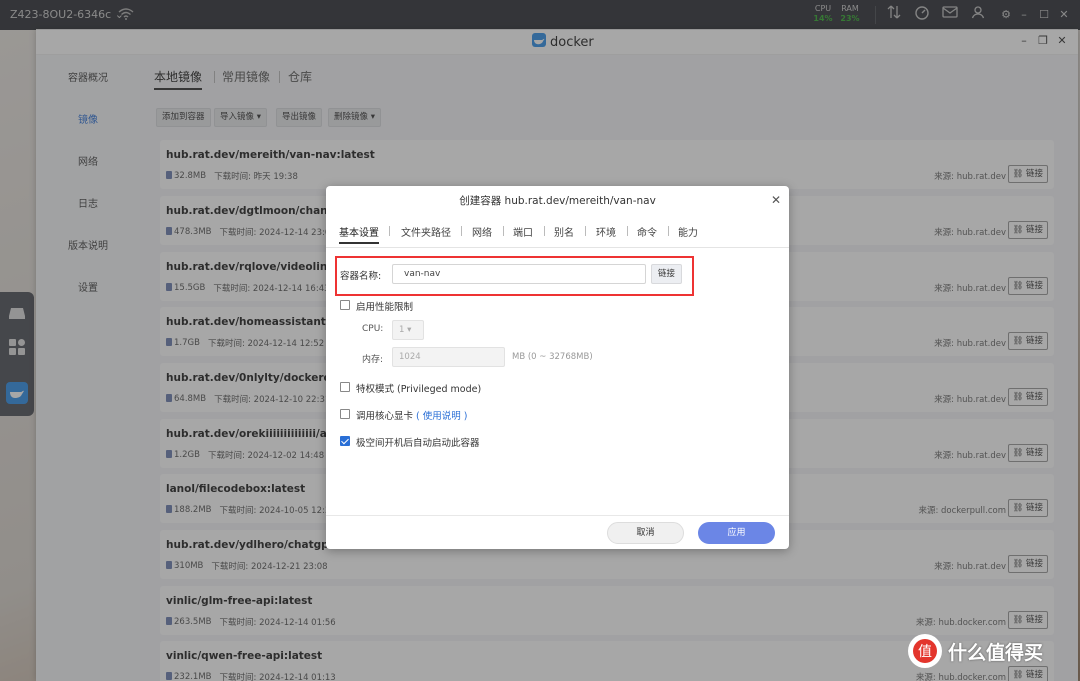 The width and height of the screenshot is (1080, 681). I want to click on tab-folder-path: 文件夹路径, so click(426, 231).